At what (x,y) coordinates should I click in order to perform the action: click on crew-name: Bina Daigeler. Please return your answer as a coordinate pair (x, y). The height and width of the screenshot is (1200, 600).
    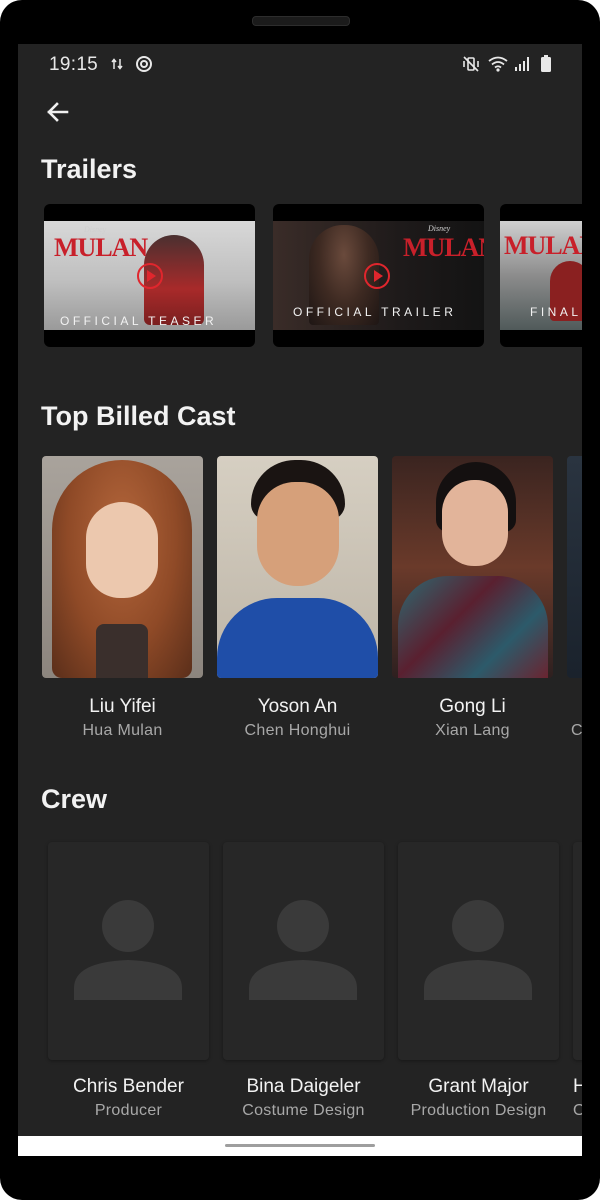
    Looking at the image, I should click on (303, 1086).